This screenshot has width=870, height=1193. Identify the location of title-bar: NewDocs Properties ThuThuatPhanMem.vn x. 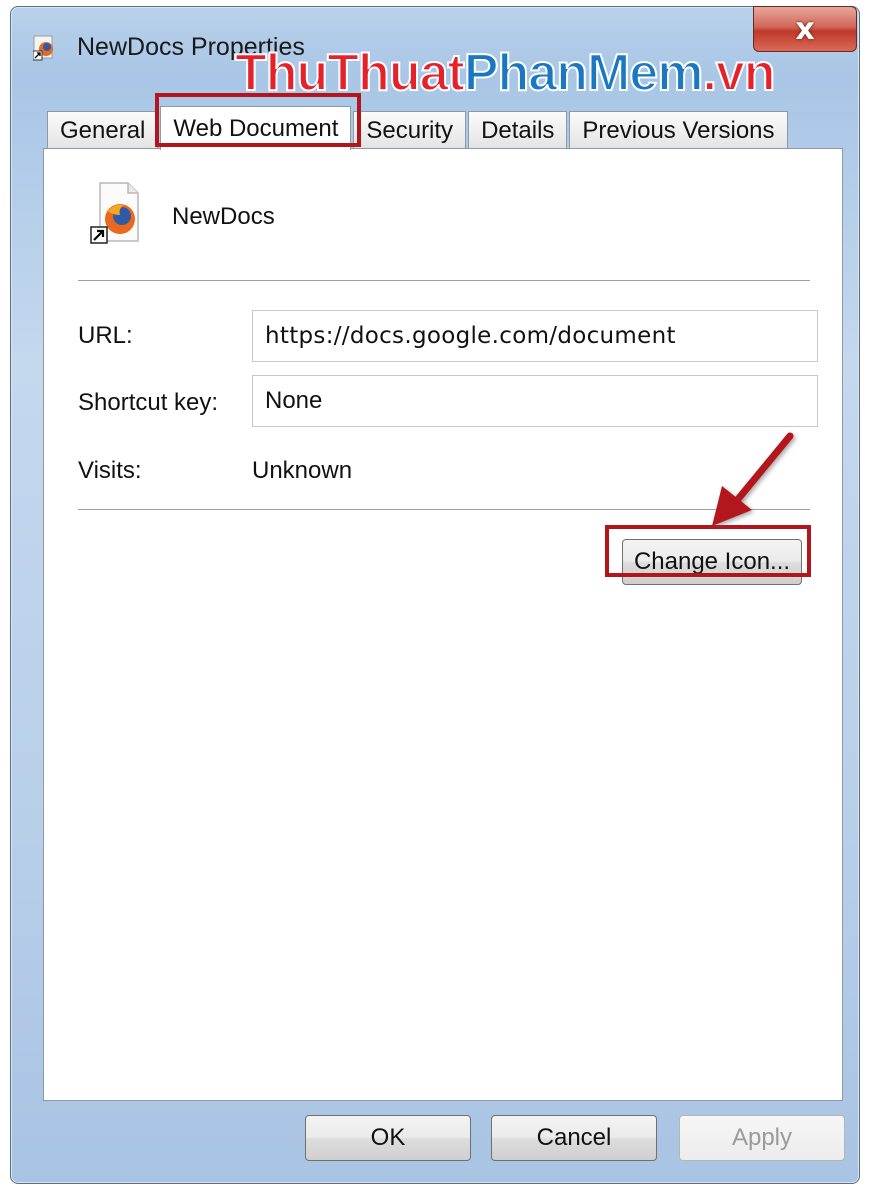
(435, 54).